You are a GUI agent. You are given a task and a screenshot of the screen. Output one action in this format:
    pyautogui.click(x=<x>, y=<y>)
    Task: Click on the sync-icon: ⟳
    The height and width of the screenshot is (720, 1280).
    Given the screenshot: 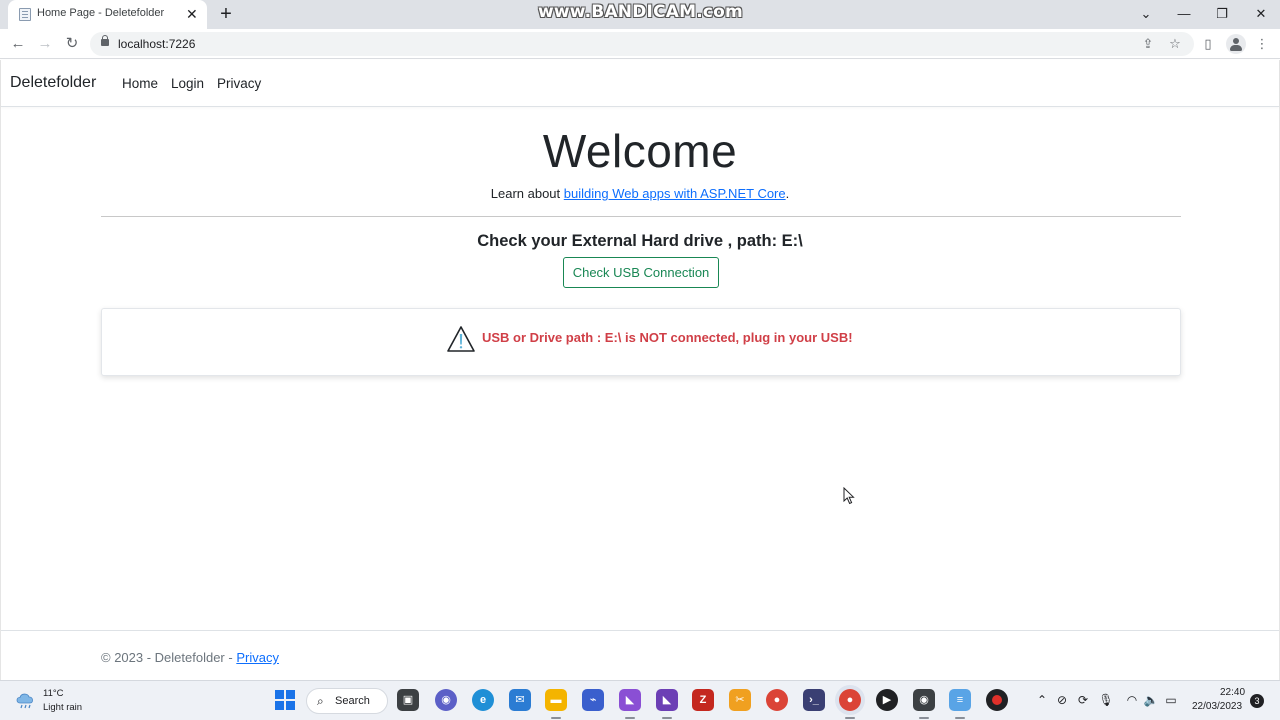 What is the action you would take?
    pyautogui.click(x=1083, y=700)
    